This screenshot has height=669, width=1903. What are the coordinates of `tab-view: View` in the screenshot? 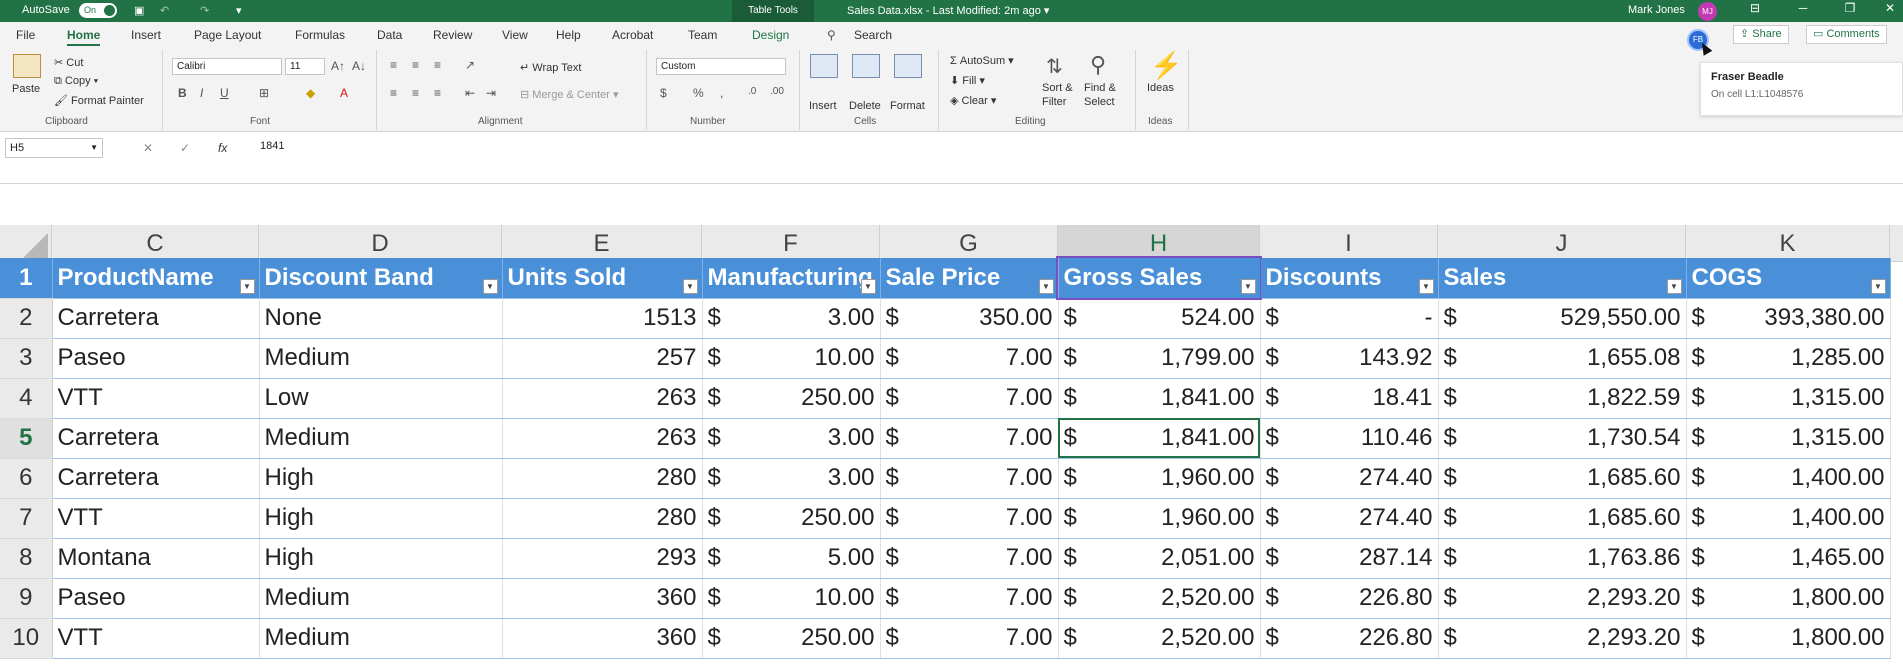 It's located at (515, 35).